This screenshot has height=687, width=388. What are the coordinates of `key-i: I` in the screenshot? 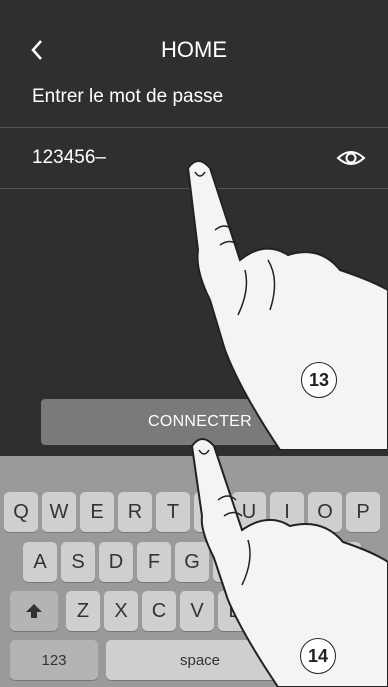 It's located at (287, 512).